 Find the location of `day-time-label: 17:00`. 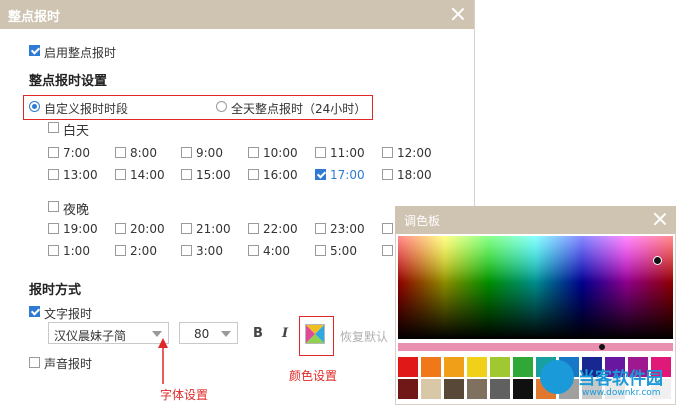

day-time-label: 17:00 is located at coordinates (347, 175).